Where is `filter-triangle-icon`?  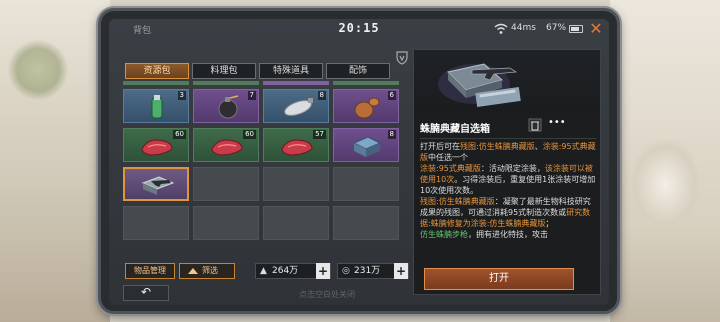
filter-triangle-icon is located at coordinates (193, 271).